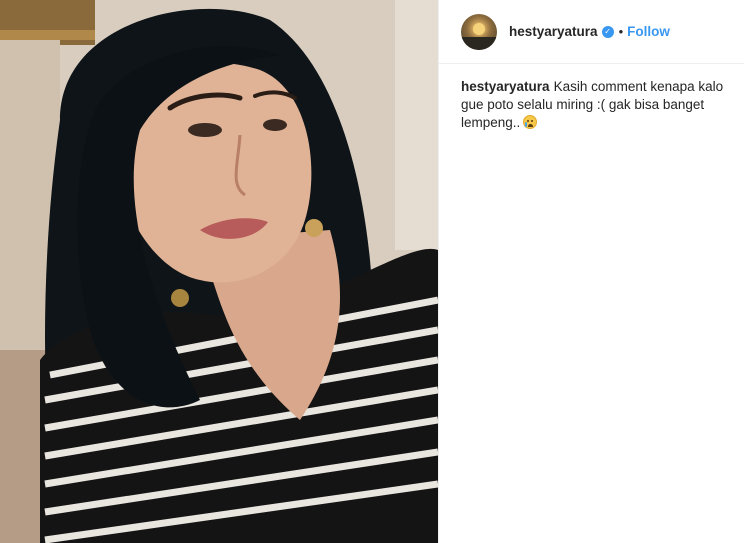 This screenshot has width=744, height=543. Describe the element at coordinates (479, 43) in the screenshot. I see `avatar-ground-graphic` at that location.